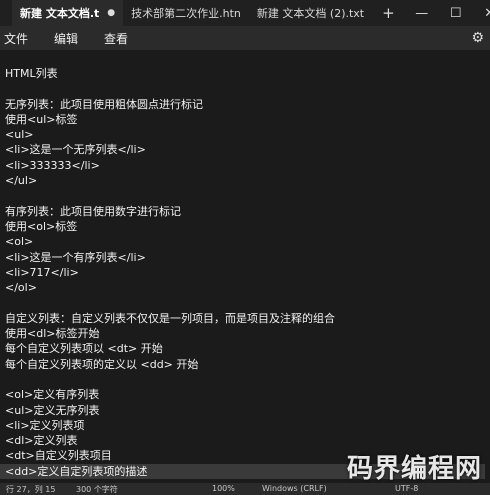  What do you see at coordinates (117, 38) in the screenshot?
I see `menu-view: 查看` at bounding box center [117, 38].